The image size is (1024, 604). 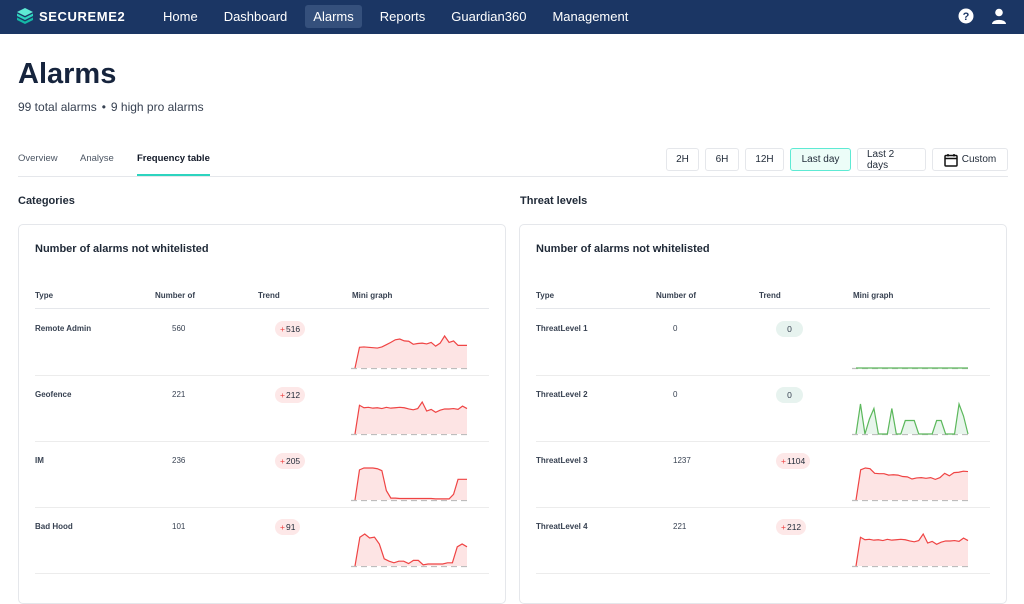 What do you see at coordinates (562, 328) in the screenshot?
I see `row-type: ThreatLevel 1` at bounding box center [562, 328].